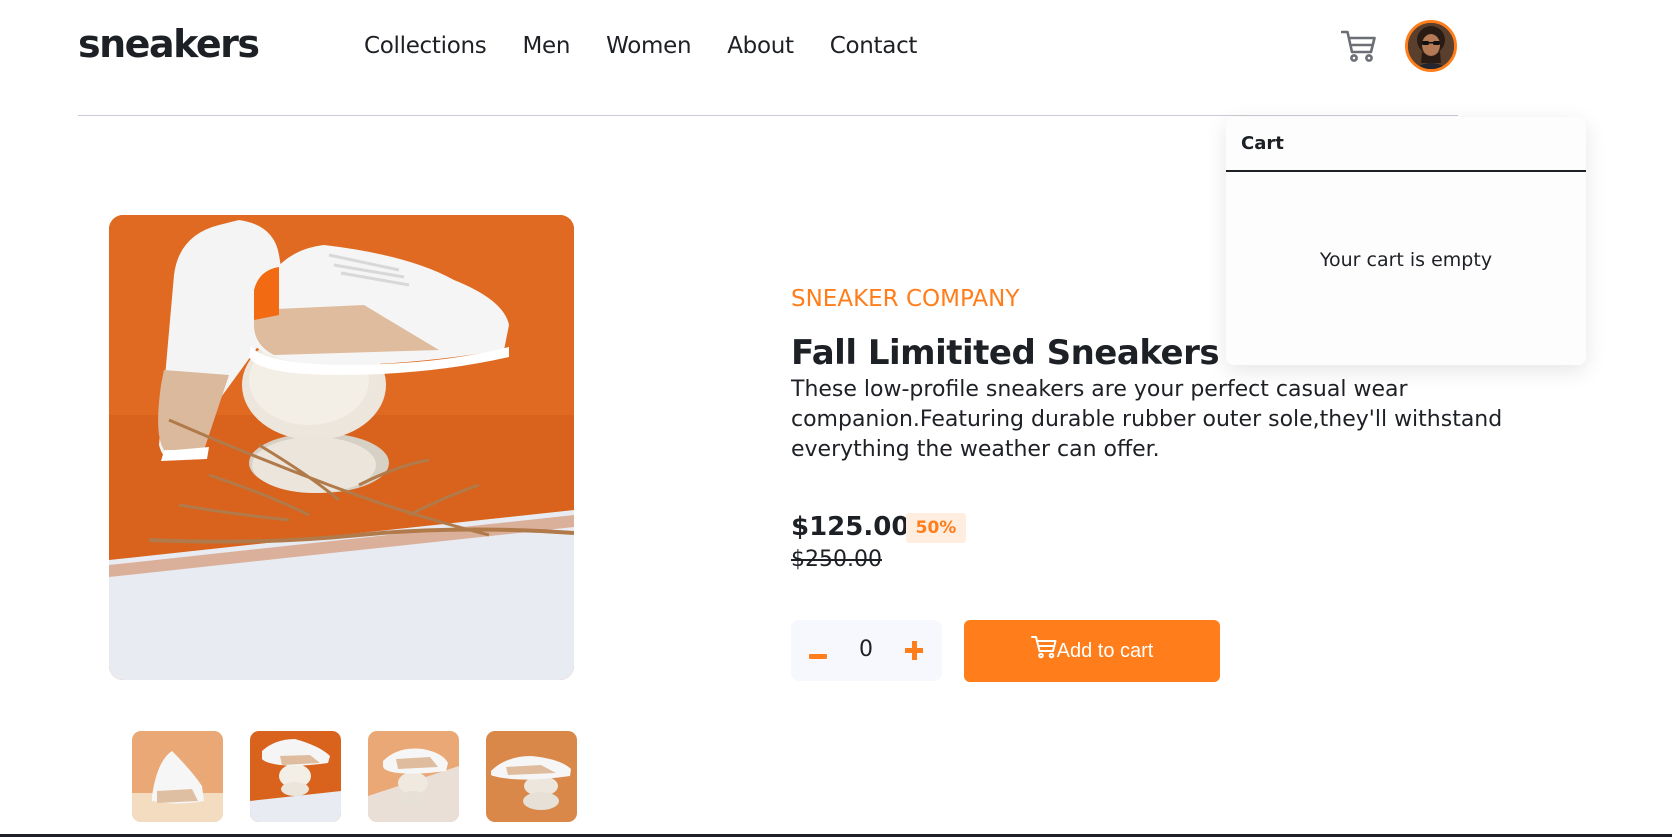 The width and height of the screenshot is (1672, 837). Describe the element at coordinates (546, 46) in the screenshot. I see `nav-item-men: Men` at that location.